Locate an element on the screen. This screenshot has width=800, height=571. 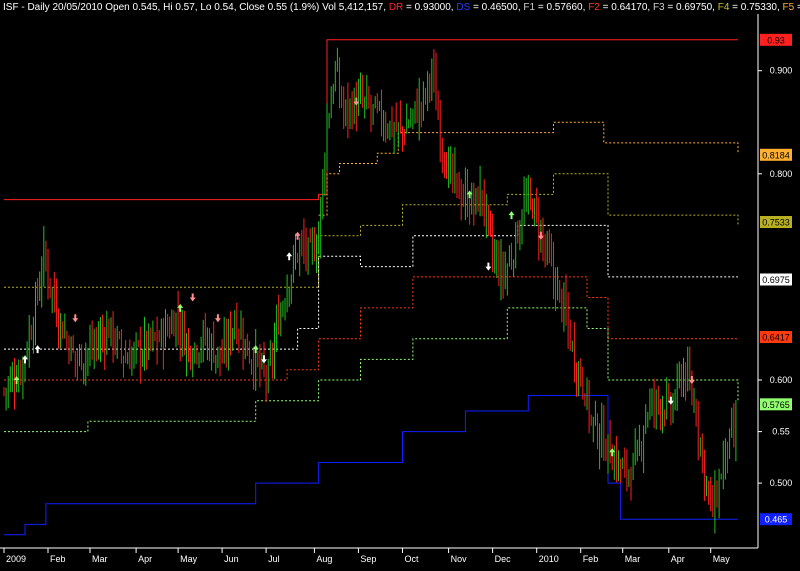
level-label-f4: 0.7533 is located at coordinates (776, 223).